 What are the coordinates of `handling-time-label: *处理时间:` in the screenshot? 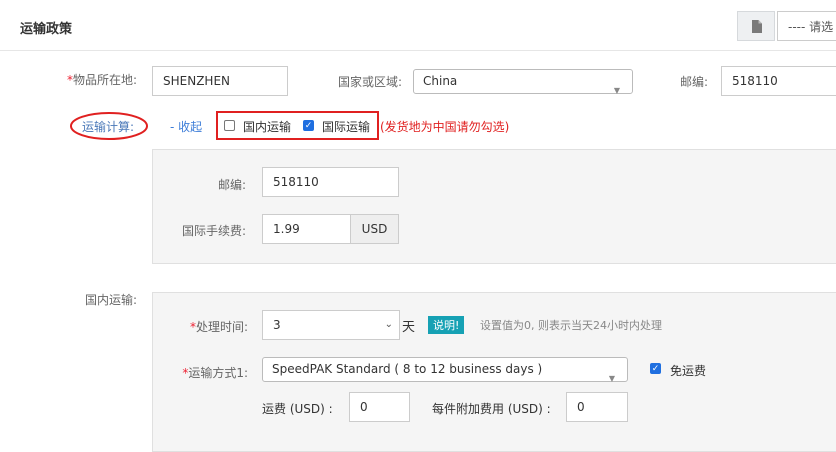 It's located at (204, 326).